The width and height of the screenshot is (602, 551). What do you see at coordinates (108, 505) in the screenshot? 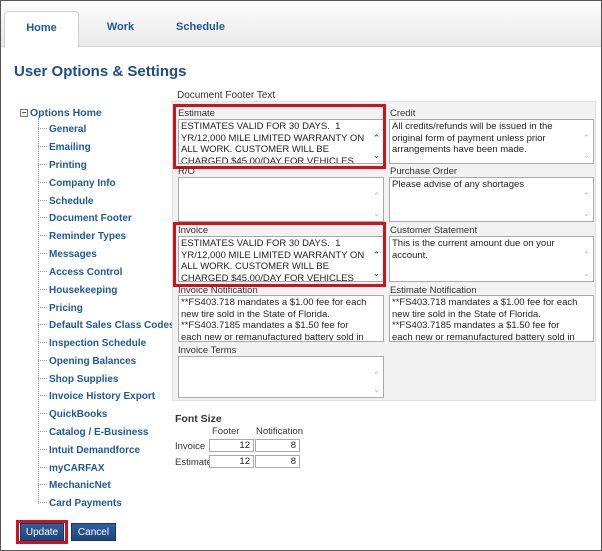
I see `tree-item-card-payments: Card Payments` at bounding box center [108, 505].